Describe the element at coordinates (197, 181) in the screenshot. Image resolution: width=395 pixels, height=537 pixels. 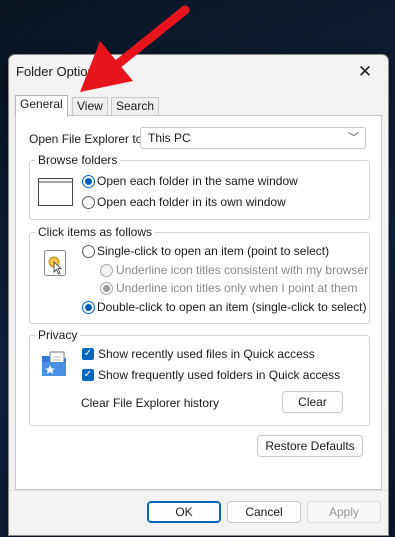
I see `option-same-window-label: Open each folder in the same window` at that location.